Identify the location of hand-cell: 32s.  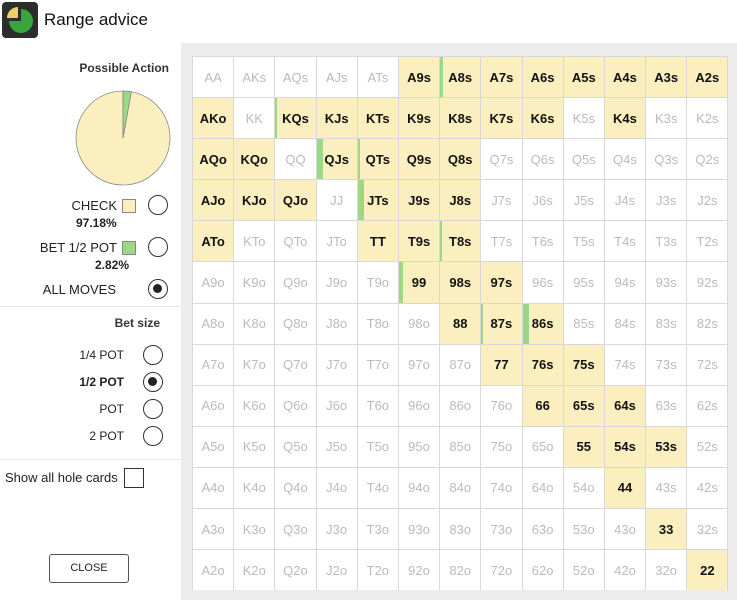
(707, 529).